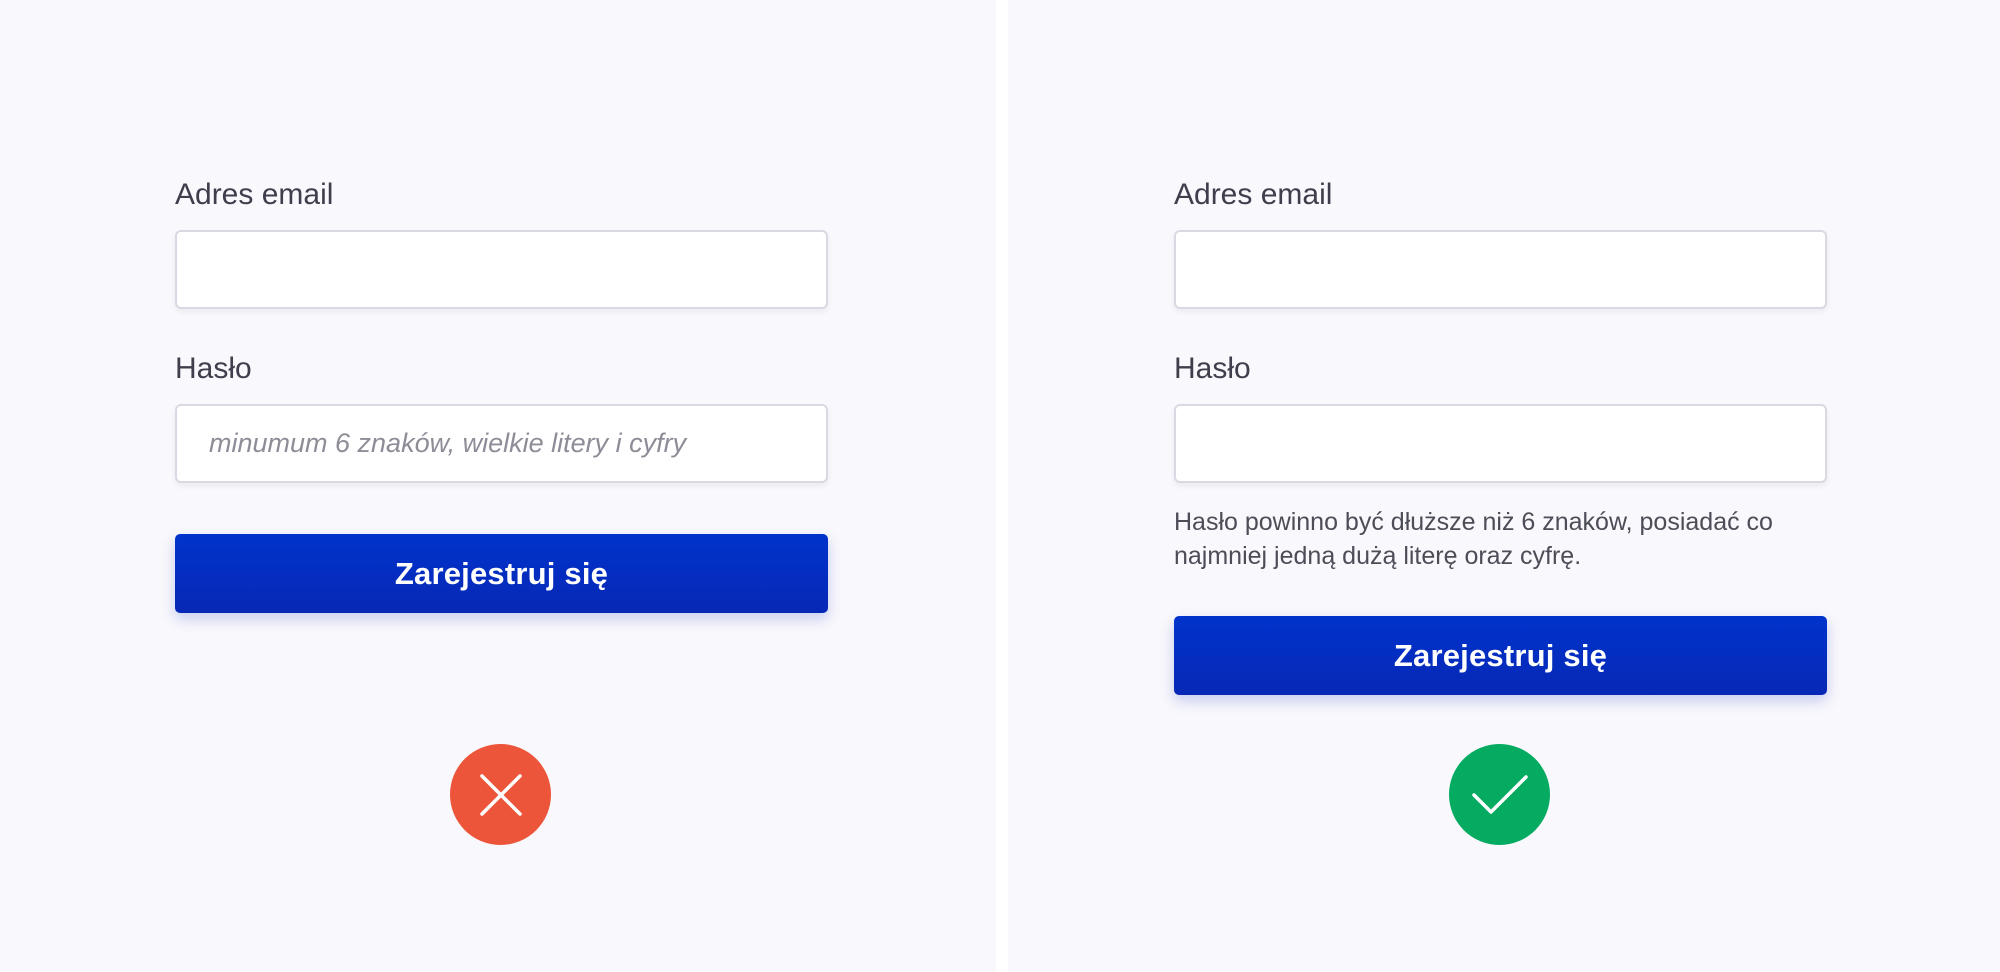  What do you see at coordinates (500, 794) in the screenshot?
I see `close-icon` at bounding box center [500, 794].